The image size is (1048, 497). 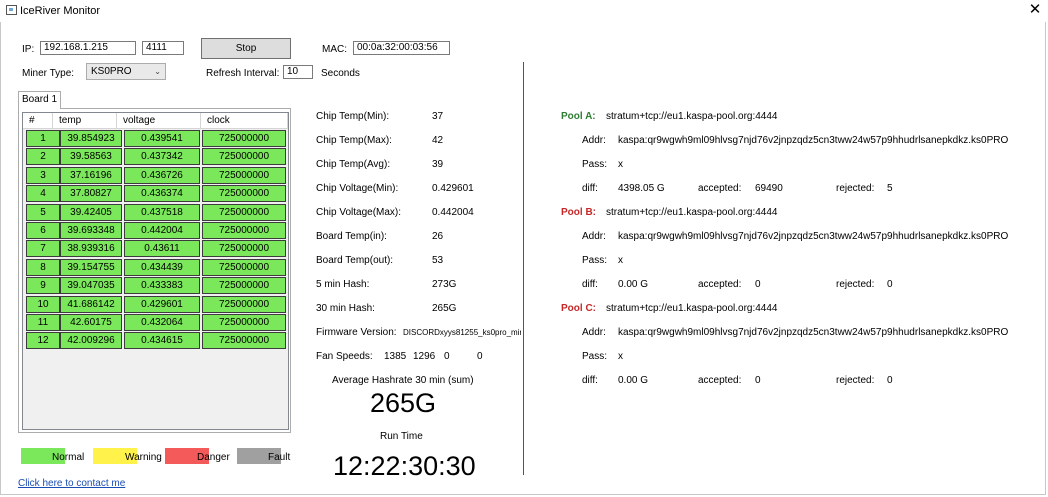 I want to click on cell-voltage: 0.442004, so click(x=162, y=230).